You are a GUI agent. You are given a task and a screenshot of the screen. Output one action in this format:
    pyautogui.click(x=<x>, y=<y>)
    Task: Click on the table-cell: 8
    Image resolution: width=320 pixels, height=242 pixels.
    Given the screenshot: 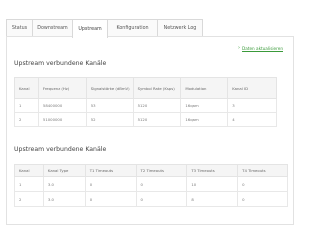 What is the action you would take?
    pyautogui.click(x=212, y=199)
    